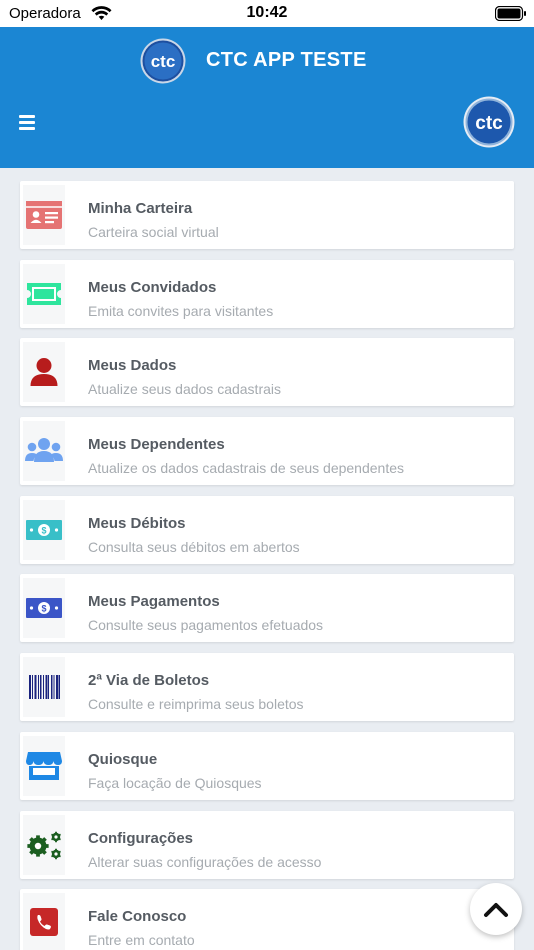  What do you see at coordinates (137, 917) in the screenshot?
I see `menu-item-title: Fale Conosco` at bounding box center [137, 917].